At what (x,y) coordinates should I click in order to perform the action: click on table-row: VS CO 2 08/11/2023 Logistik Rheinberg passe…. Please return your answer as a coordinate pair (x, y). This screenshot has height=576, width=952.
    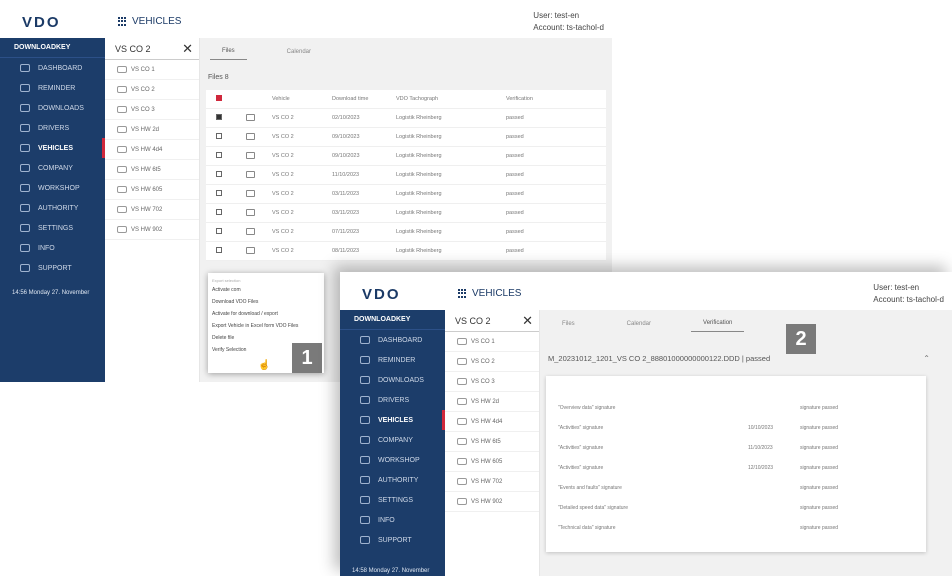
    Looking at the image, I should click on (406, 251).